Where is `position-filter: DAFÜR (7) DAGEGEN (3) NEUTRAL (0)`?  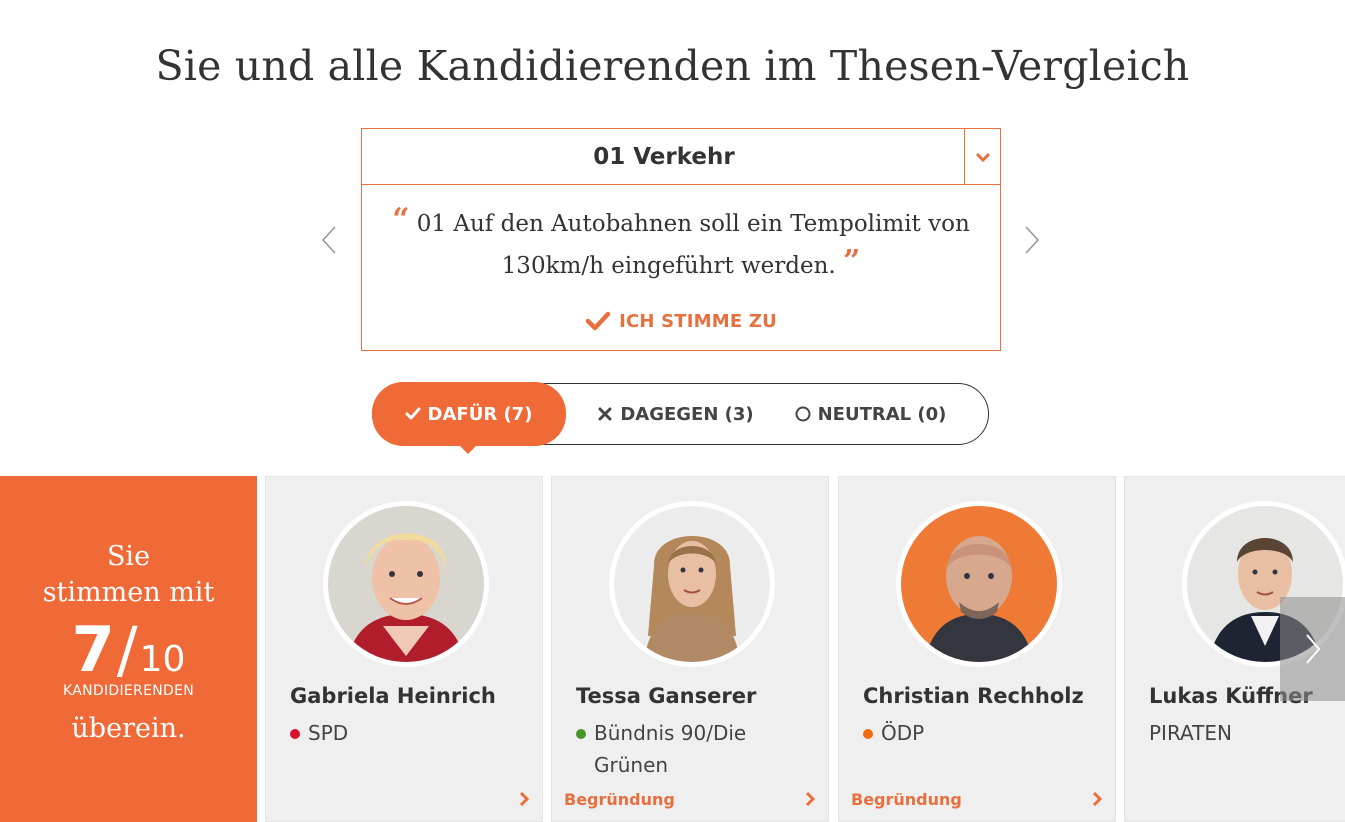 position-filter: DAFÜR (7) DAGEGEN (3) NEUTRAL (0) is located at coordinates (680, 418).